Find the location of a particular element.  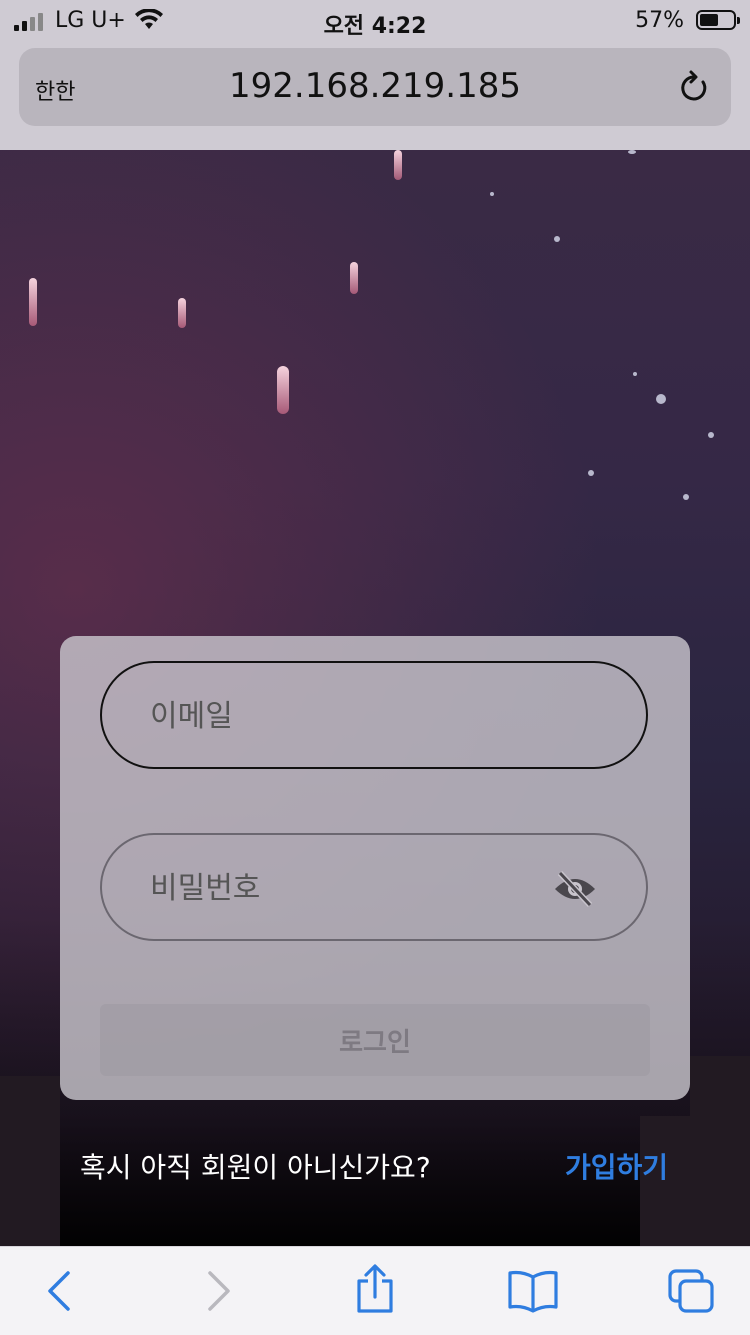

status-bar: LG U+ 오전 4:22 57% is located at coordinates (375, 21).